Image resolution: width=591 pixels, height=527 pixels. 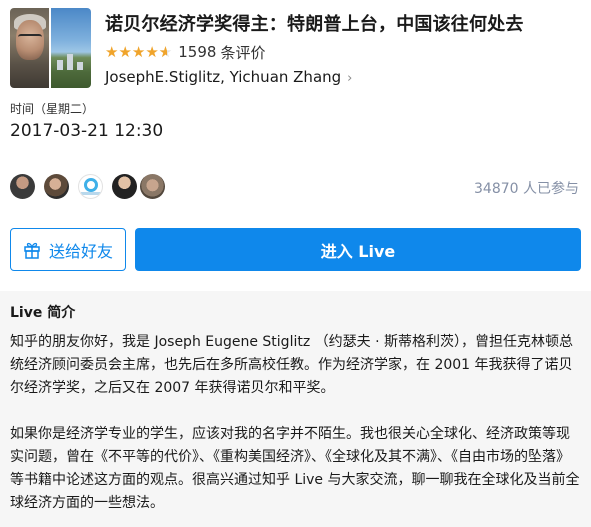 What do you see at coordinates (32, 250) in the screenshot?
I see `gift-icon` at bounding box center [32, 250].